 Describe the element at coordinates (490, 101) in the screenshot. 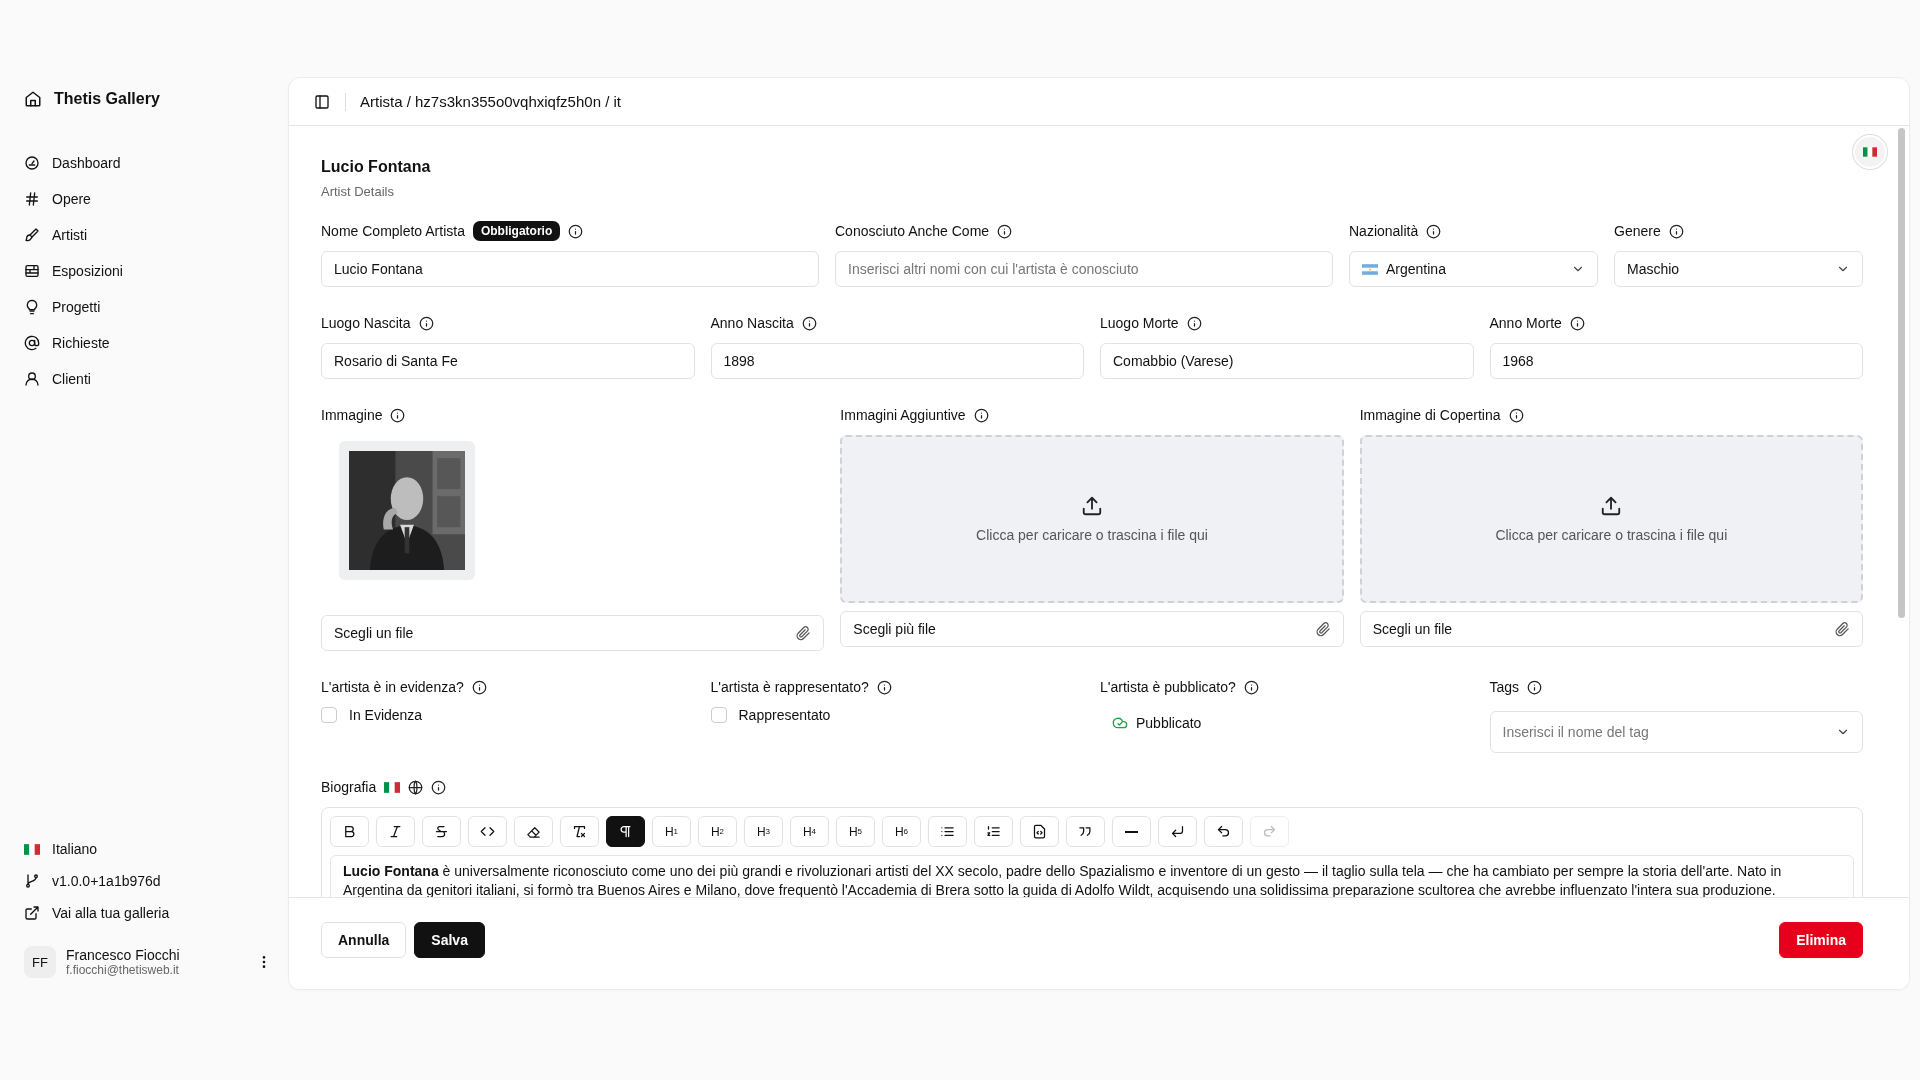

I see `breadcrumb: Artista / hz7s3kn355o0vqhxiqfz5h0n / it` at that location.